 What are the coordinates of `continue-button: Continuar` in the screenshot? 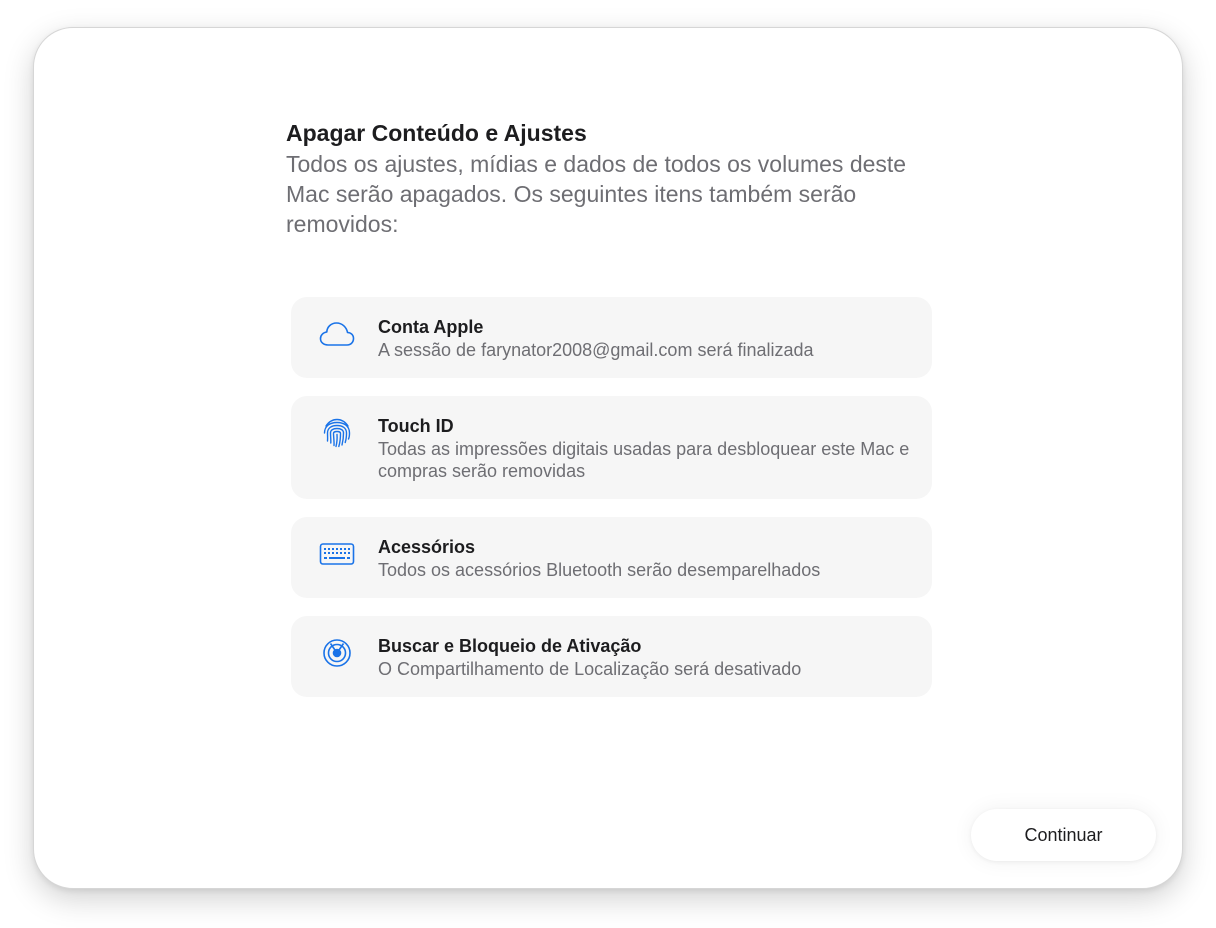 It's located at (1063, 835).